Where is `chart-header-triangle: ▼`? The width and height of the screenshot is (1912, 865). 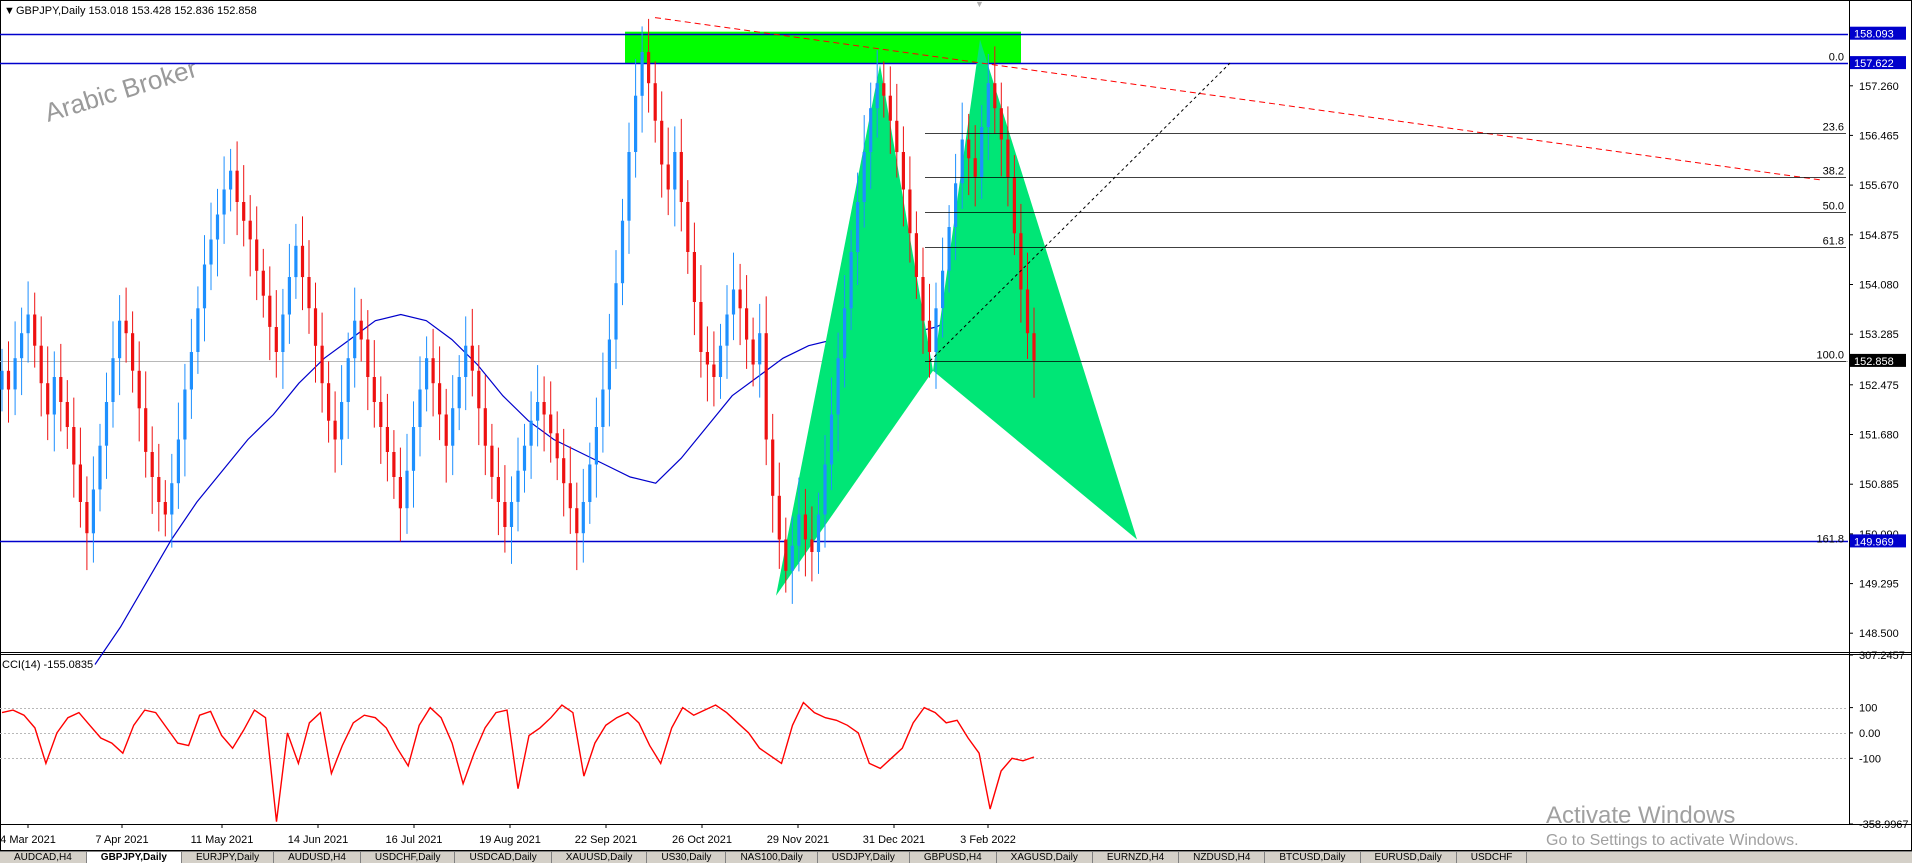 chart-header-triangle: ▼ is located at coordinates (9, 11).